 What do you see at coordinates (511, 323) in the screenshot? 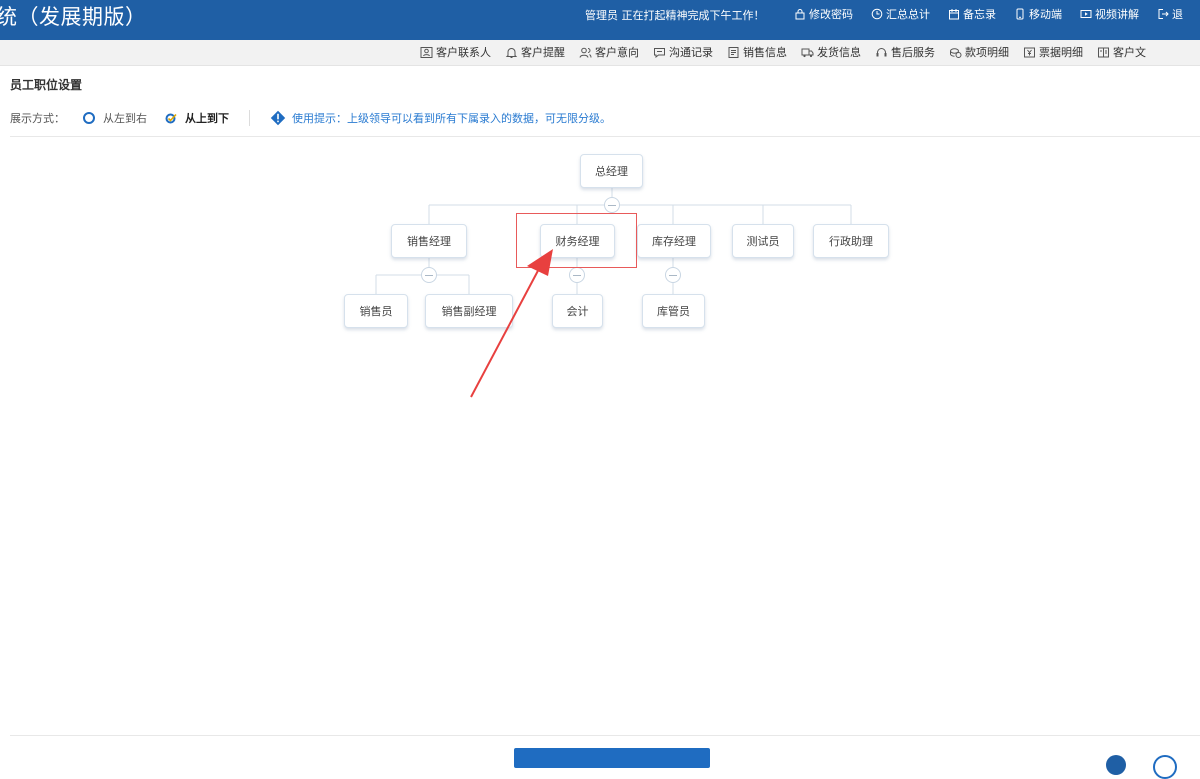
I see `annotation-arrow-icon` at bounding box center [511, 323].